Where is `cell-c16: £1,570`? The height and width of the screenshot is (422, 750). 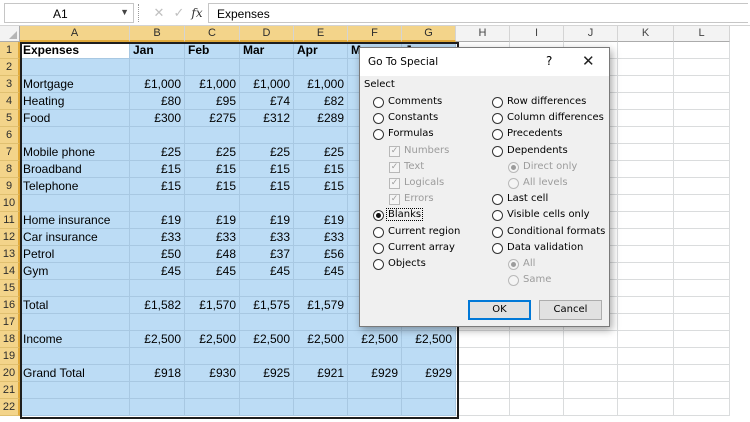
cell-c16: £1,570 is located at coordinates (212, 305).